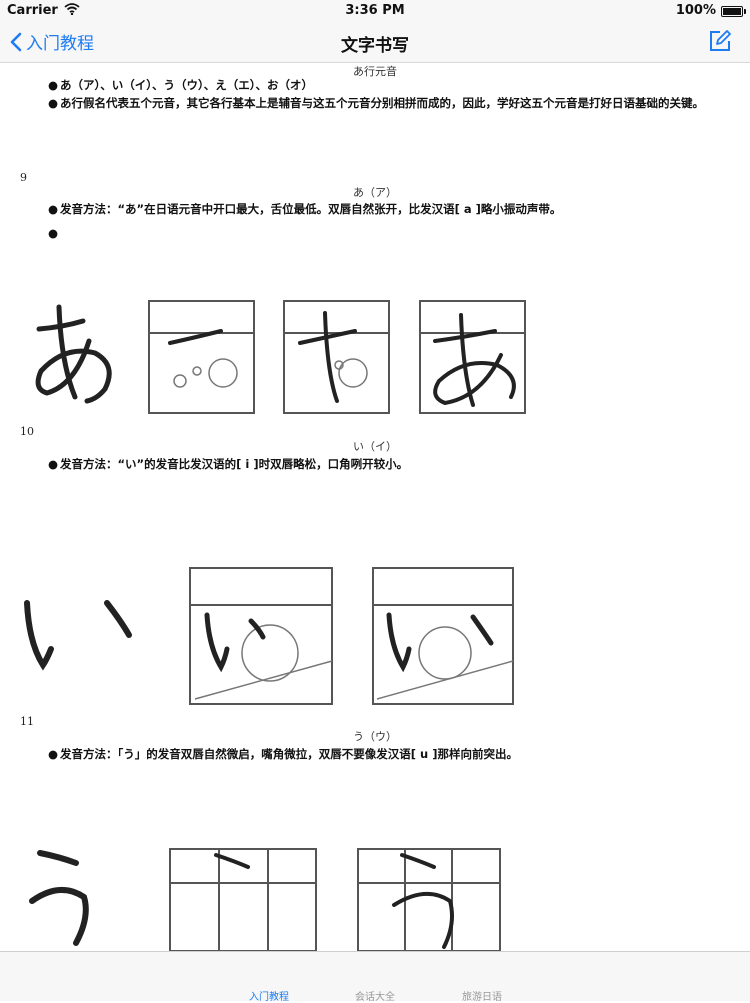 Image resolution: width=750 pixels, height=1003 pixels. I want to click on page-number: 10, so click(27, 431).